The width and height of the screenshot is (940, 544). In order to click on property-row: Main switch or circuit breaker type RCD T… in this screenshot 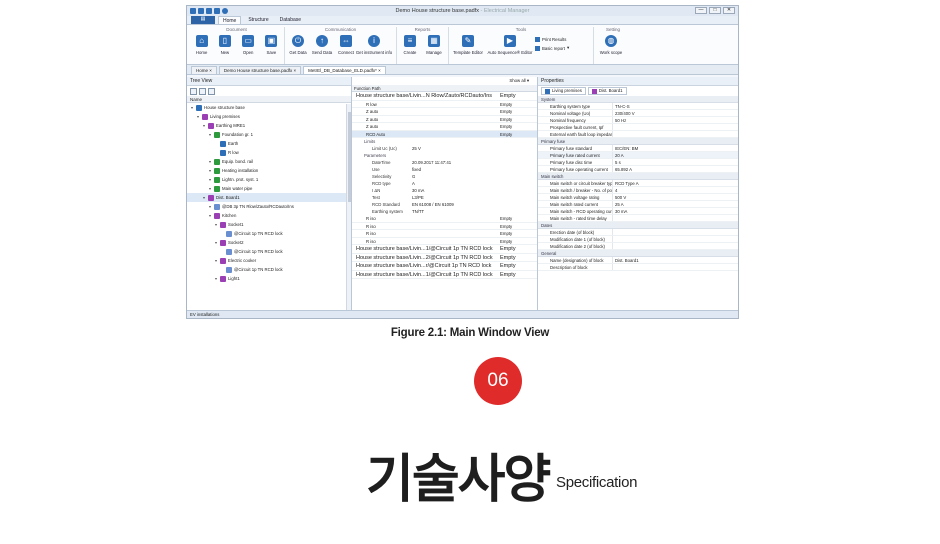, I will do `click(638, 183)`.